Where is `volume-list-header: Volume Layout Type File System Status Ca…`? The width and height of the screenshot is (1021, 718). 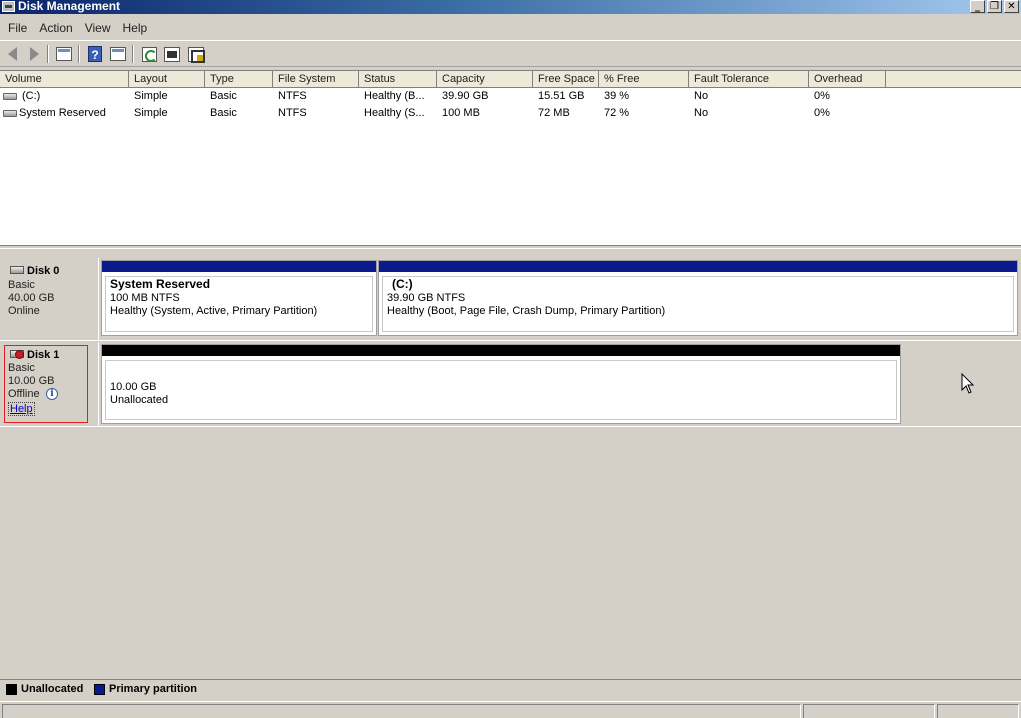 volume-list-header: Volume Layout Type File System Status Ca… is located at coordinates (510, 79).